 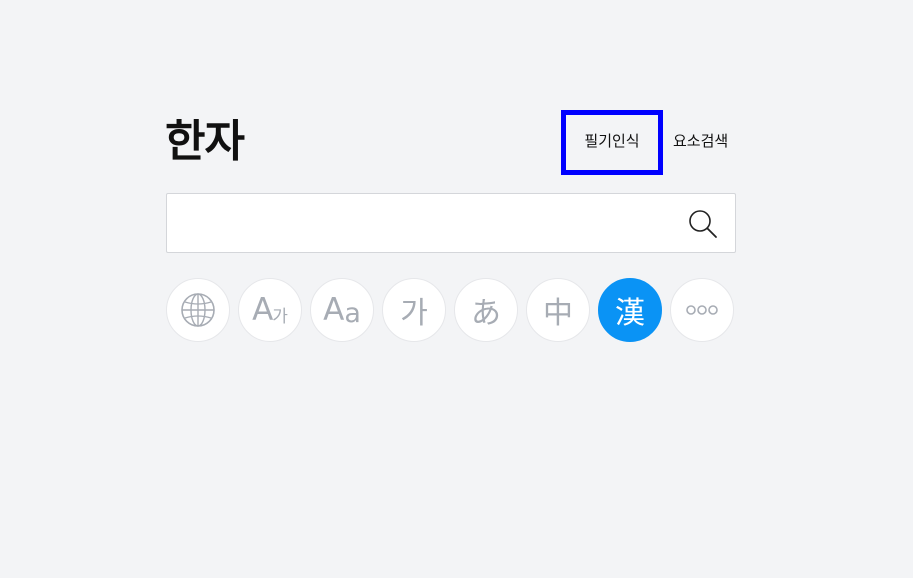 I want to click on hanja-label: 漢, so click(x=630, y=313).